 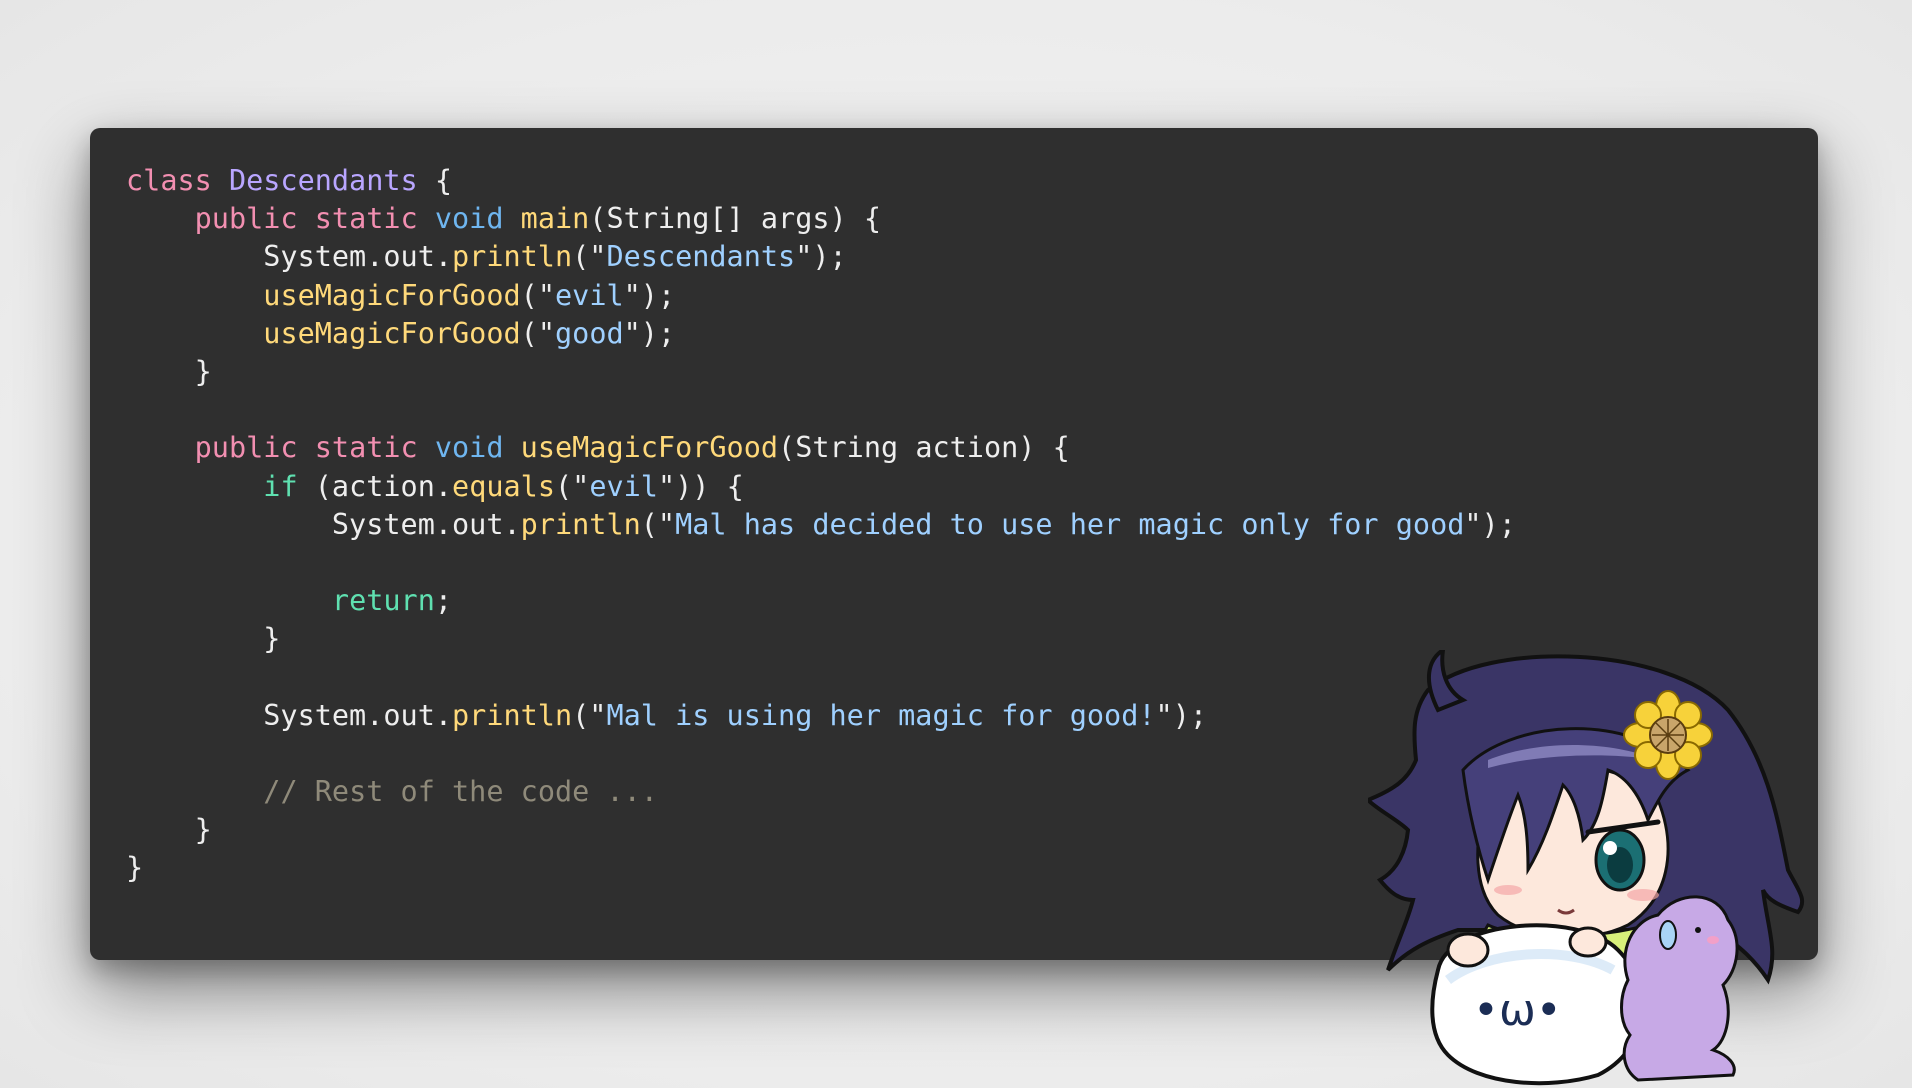 What do you see at coordinates (954, 334) in the screenshot?
I see `code-line: useMagicForGood("good");` at bounding box center [954, 334].